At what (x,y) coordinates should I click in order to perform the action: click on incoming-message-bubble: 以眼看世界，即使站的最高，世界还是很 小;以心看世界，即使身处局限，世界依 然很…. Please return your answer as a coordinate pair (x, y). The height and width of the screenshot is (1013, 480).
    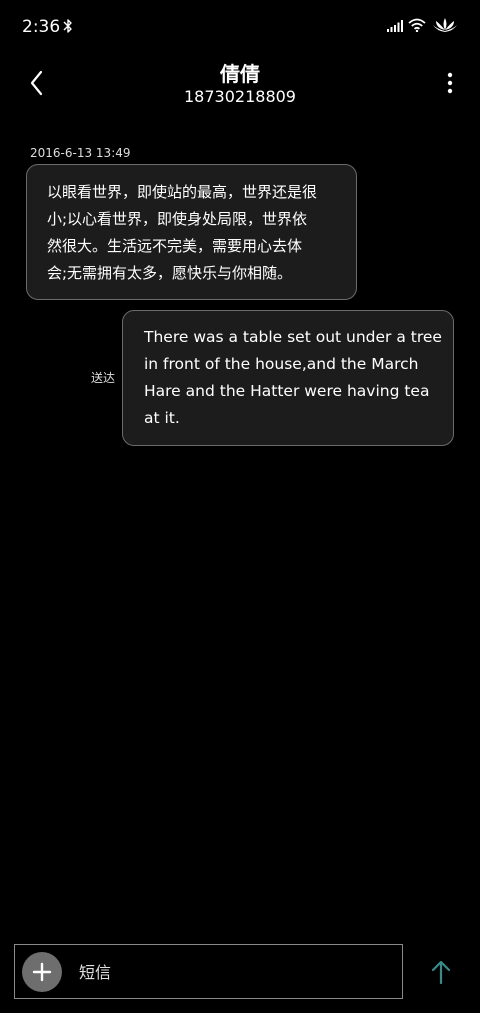
    Looking at the image, I should click on (191, 232).